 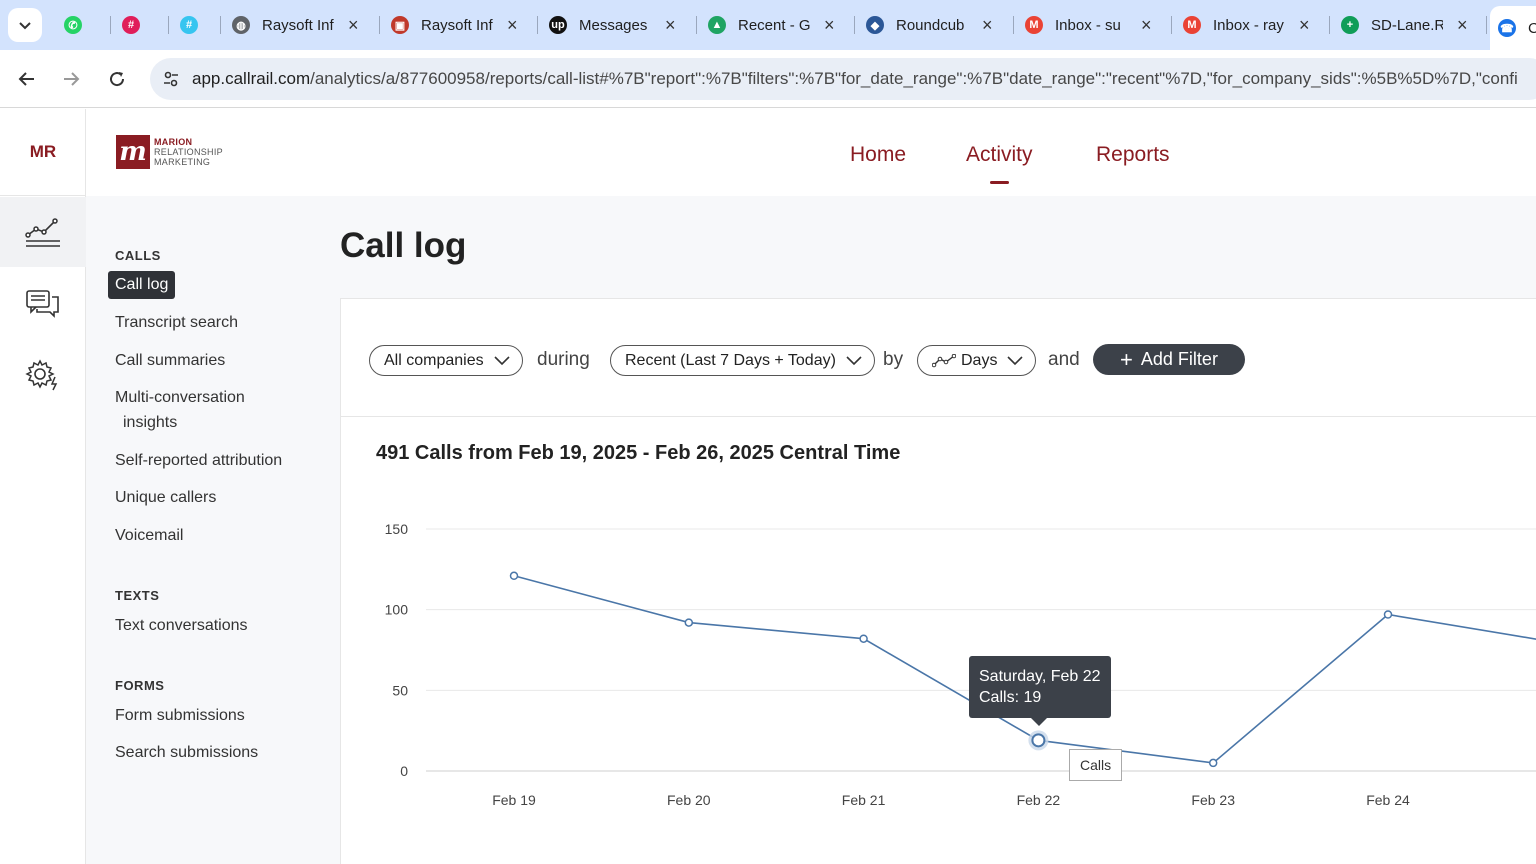 I want to click on rail-analytics, so click(x=43, y=232).